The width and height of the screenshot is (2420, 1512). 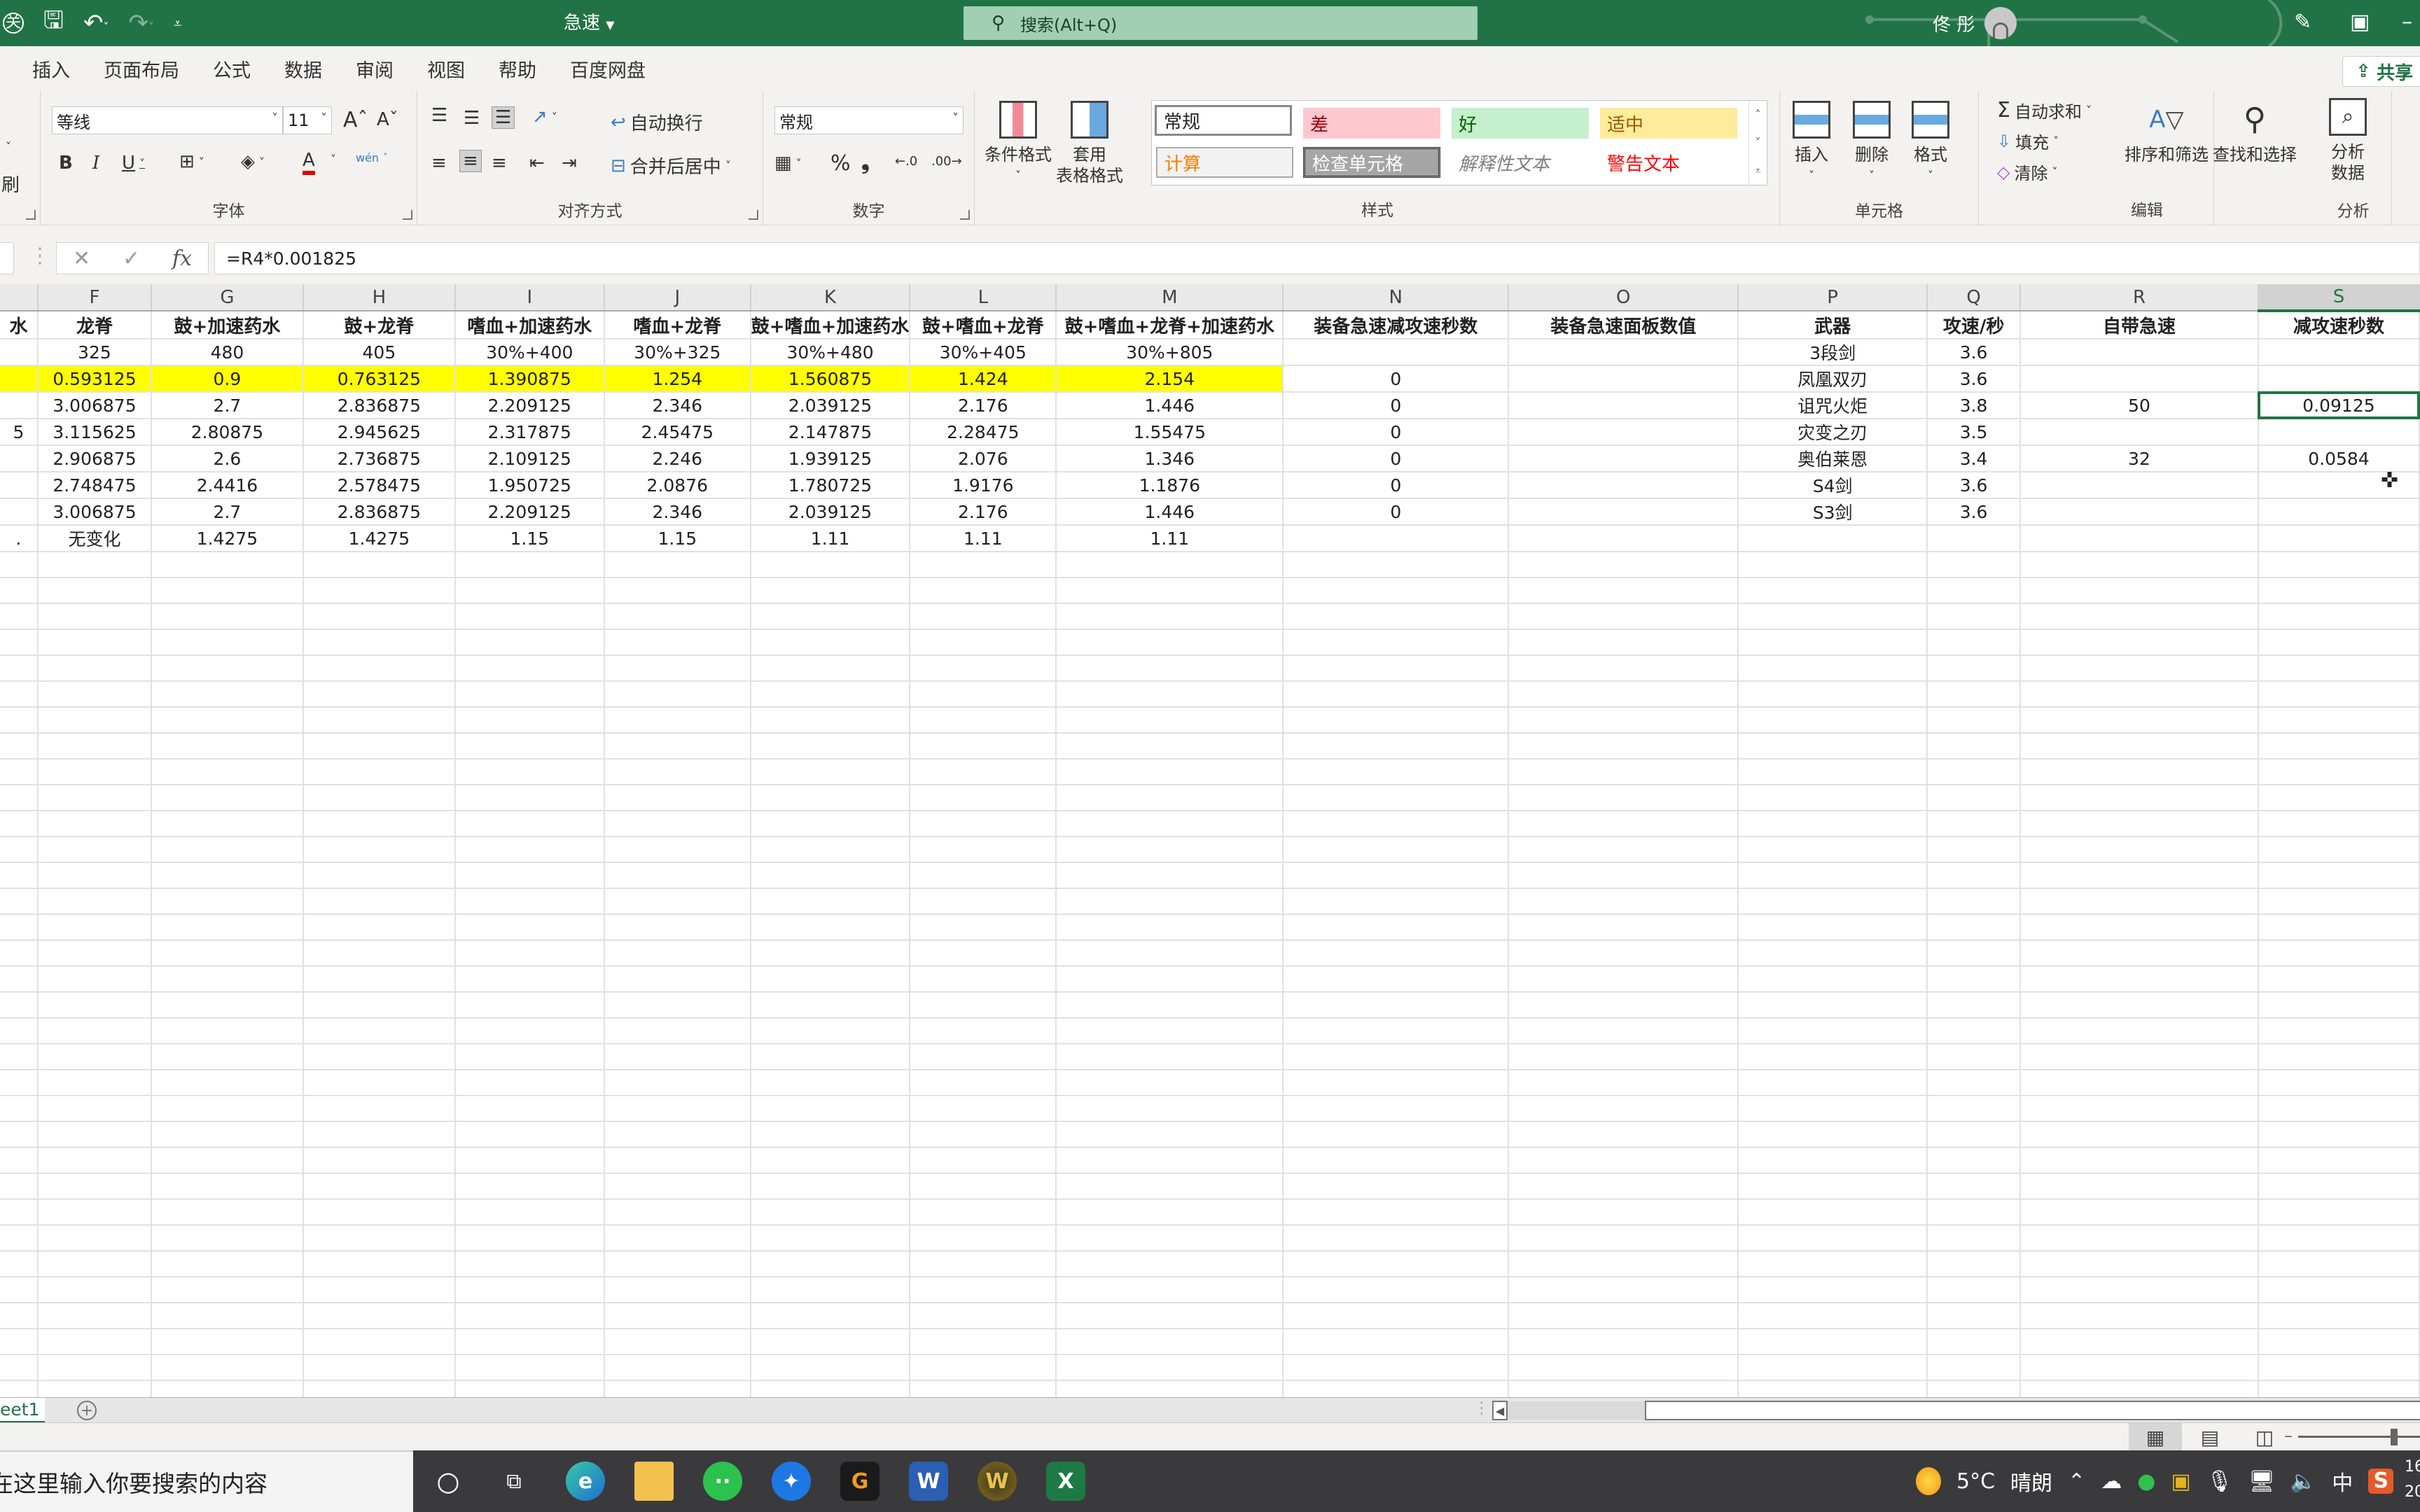 What do you see at coordinates (379, 325) in the screenshot?
I see `header-cell: 鼓+龙脊` at bounding box center [379, 325].